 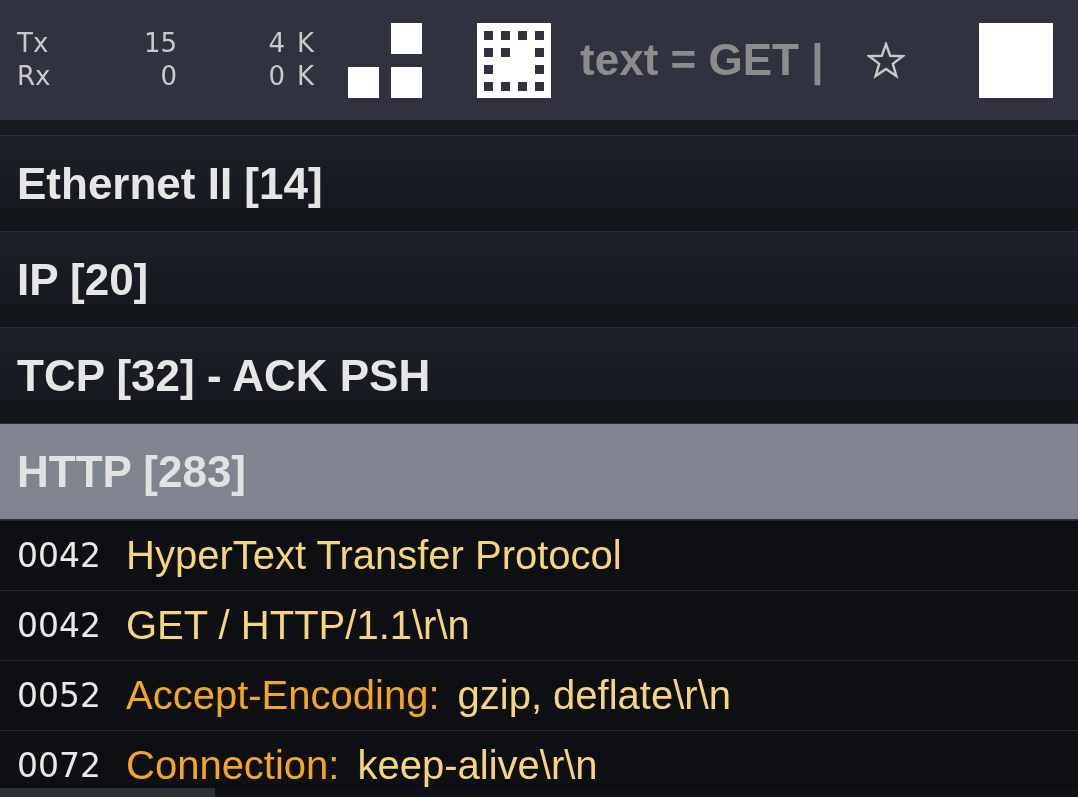 I want to click on byte-offset: 0052, so click(x=59, y=695).